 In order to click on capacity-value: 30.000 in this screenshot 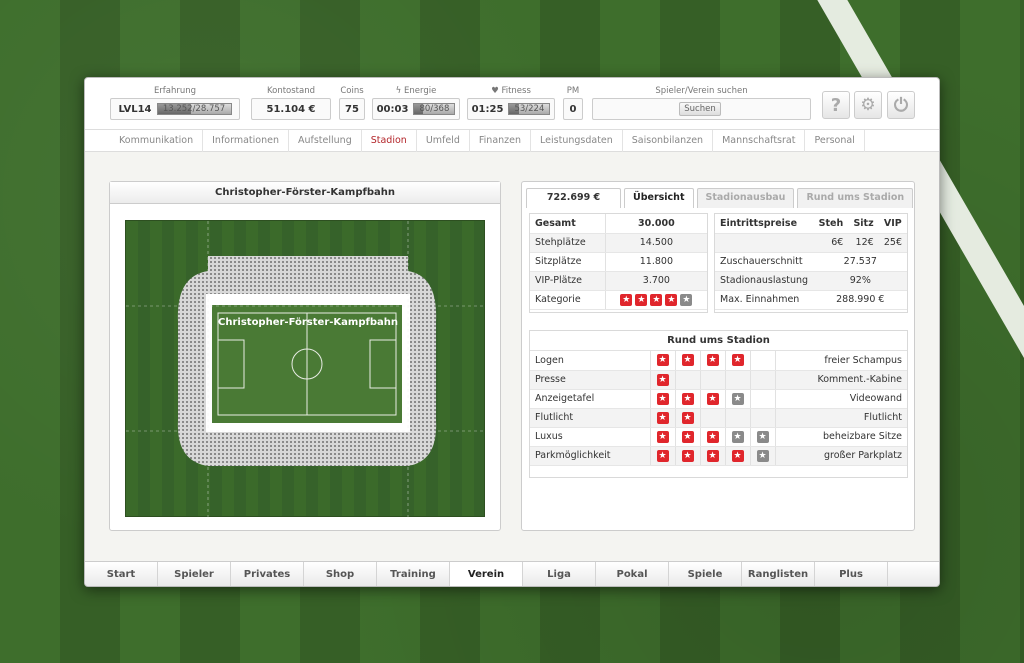, I will do `click(655, 224)`.